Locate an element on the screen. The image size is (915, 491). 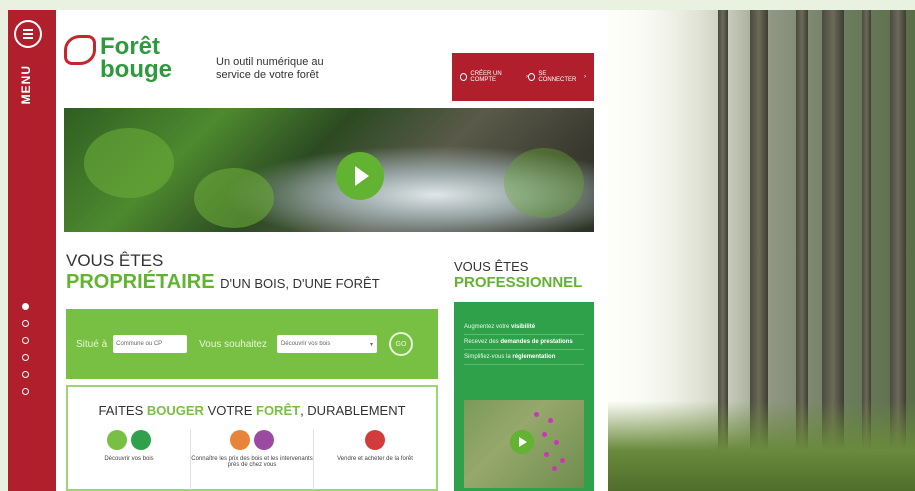
logo: Forêt bouge is located at coordinates (118, 58).